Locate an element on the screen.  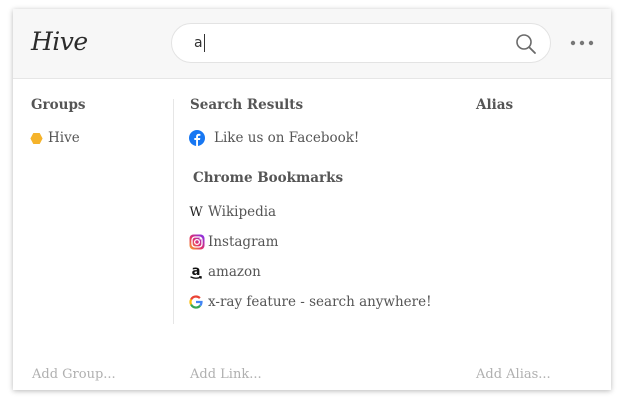
bookmark-item-label: x-ray feature - search anywhere! is located at coordinates (320, 302).